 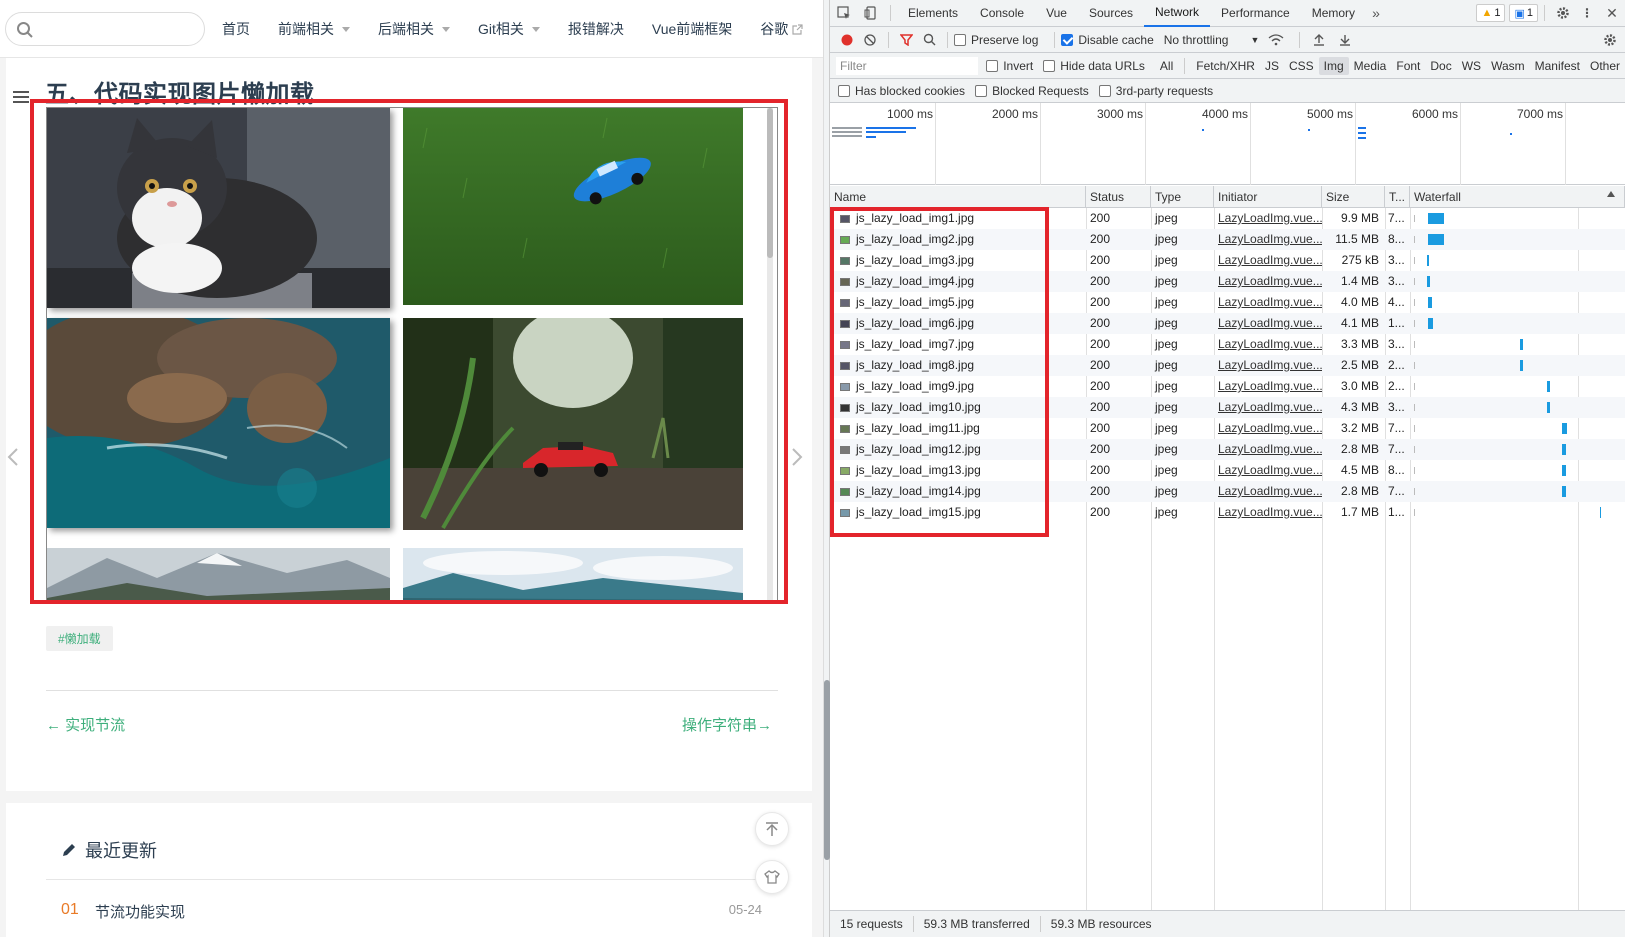 What do you see at coordinates (1032, 91) in the screenshot?
I see `blocked-requests-checkbox: Blocked Requests` at bounding box center [1032, 91].